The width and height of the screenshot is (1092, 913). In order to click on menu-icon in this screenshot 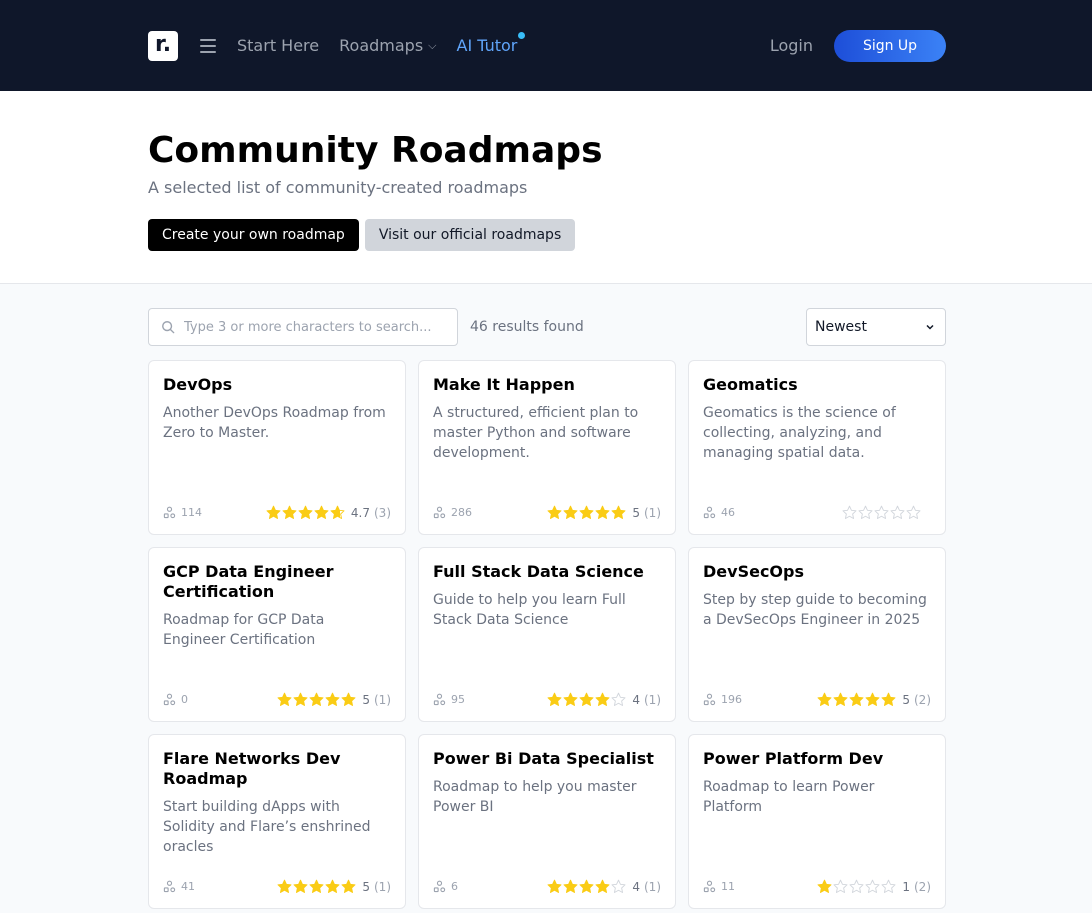, I will do `click(208, 45)`.